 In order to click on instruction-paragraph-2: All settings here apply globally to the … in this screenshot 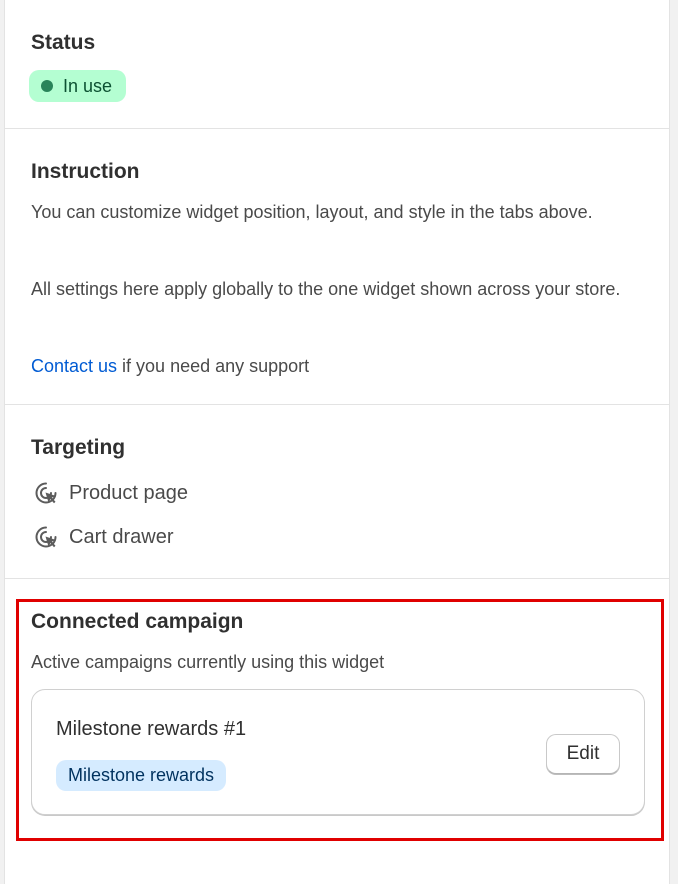, I will do `click(326, 289)`.